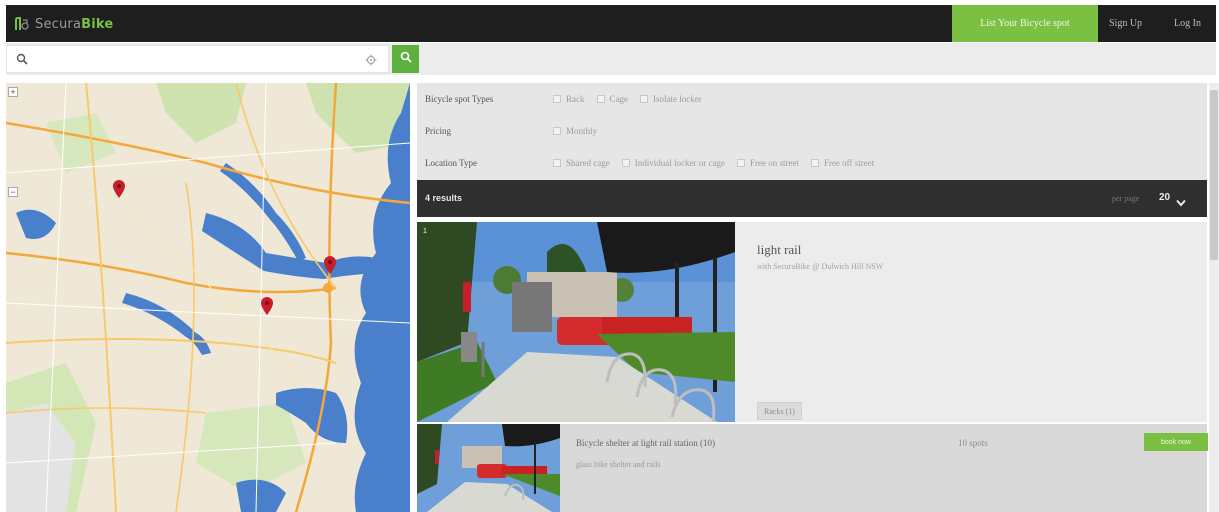 This screenshot has height=512, width=1219. Describe the element at coordinates (195, 59) in the screenshot. I see `search-input` at that location.